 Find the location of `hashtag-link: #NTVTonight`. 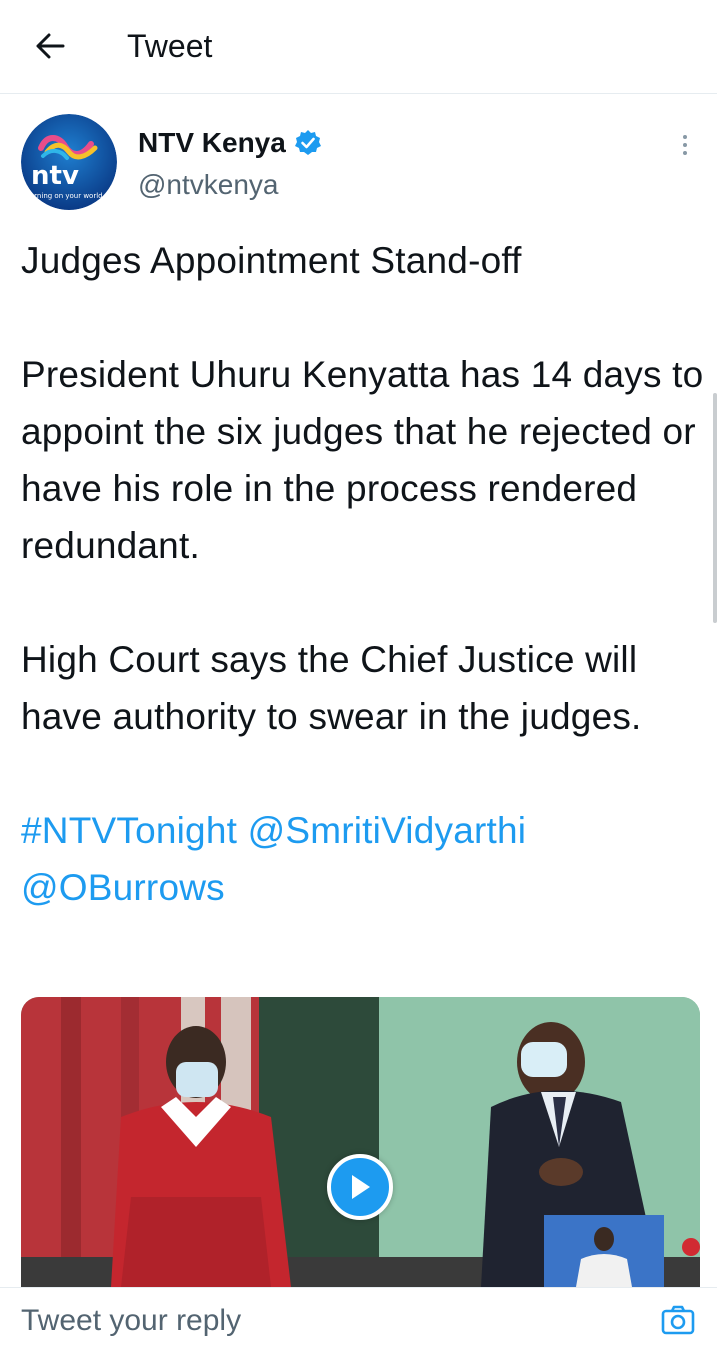

hashtag-link: #NTVTonight is located at coordinates (129, 830).